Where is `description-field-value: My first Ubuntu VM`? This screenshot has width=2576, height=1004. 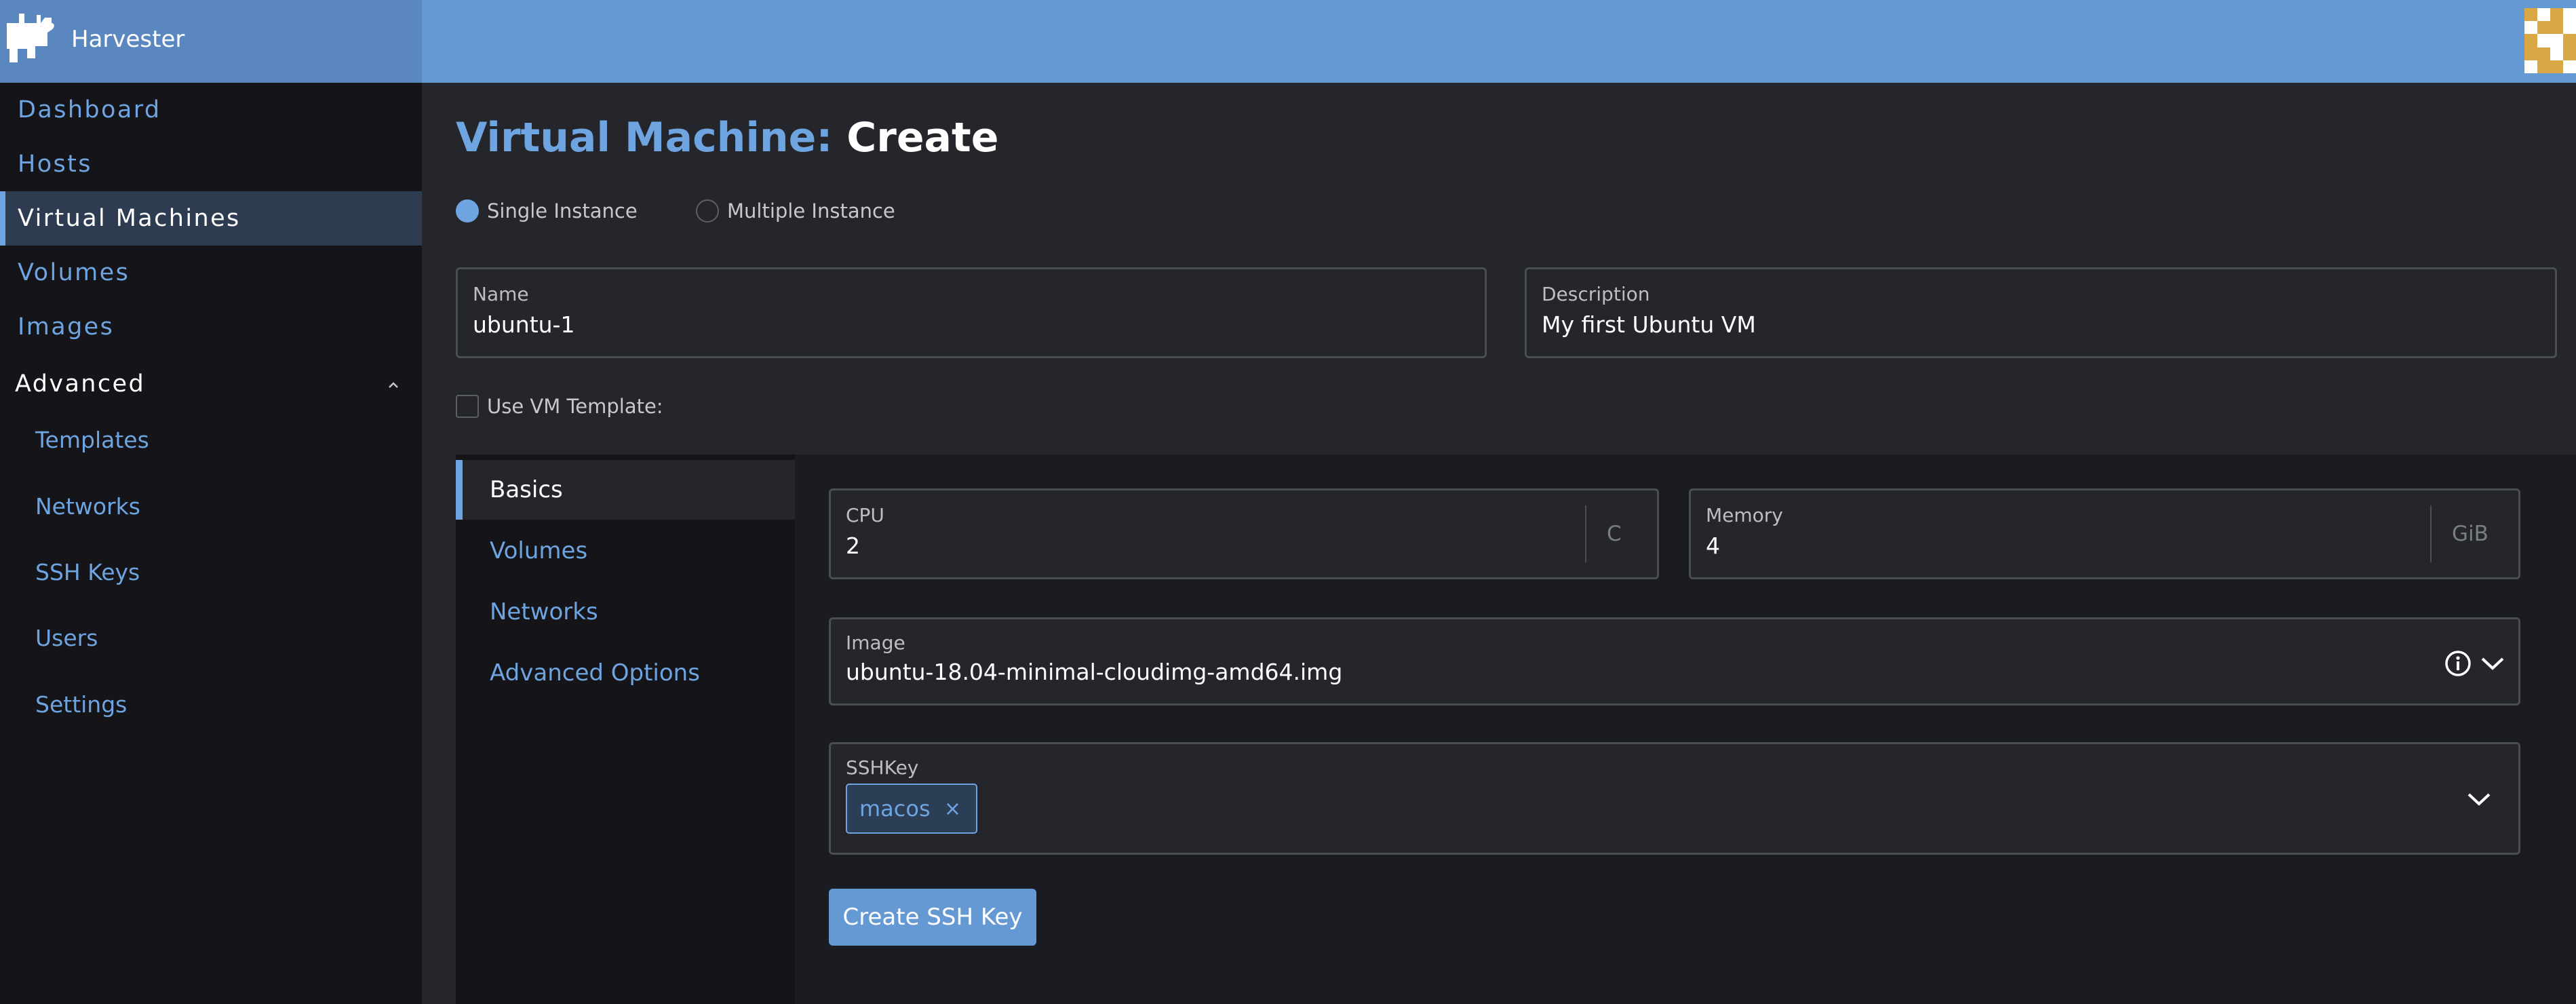 description-field-value: My first Ubuntu VM is located at coordinates (1649, 324).